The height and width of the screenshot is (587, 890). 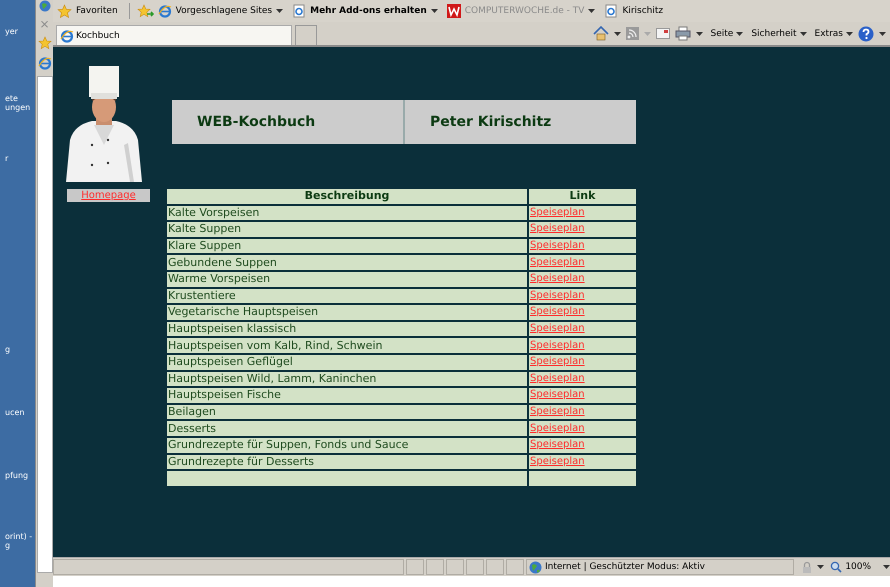 What do you see at coordinates (866, 34) in the screenshot?
I see `help-icon` at bounding box center [866, 34].